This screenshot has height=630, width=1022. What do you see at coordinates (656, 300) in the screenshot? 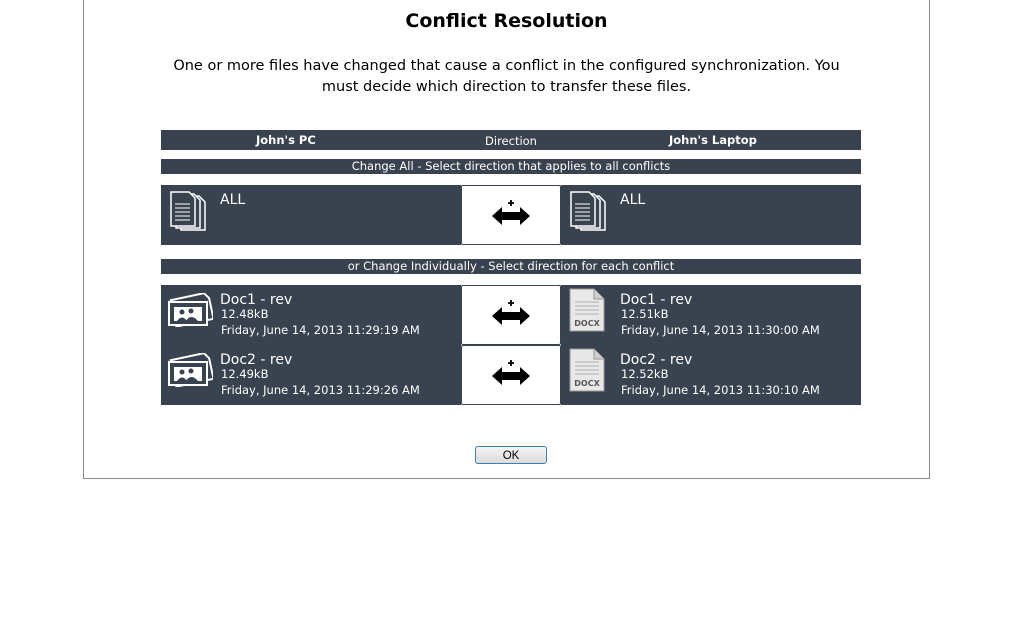
I see `right-file-name: Doc1 - rev` at bounding box center [656, 300].